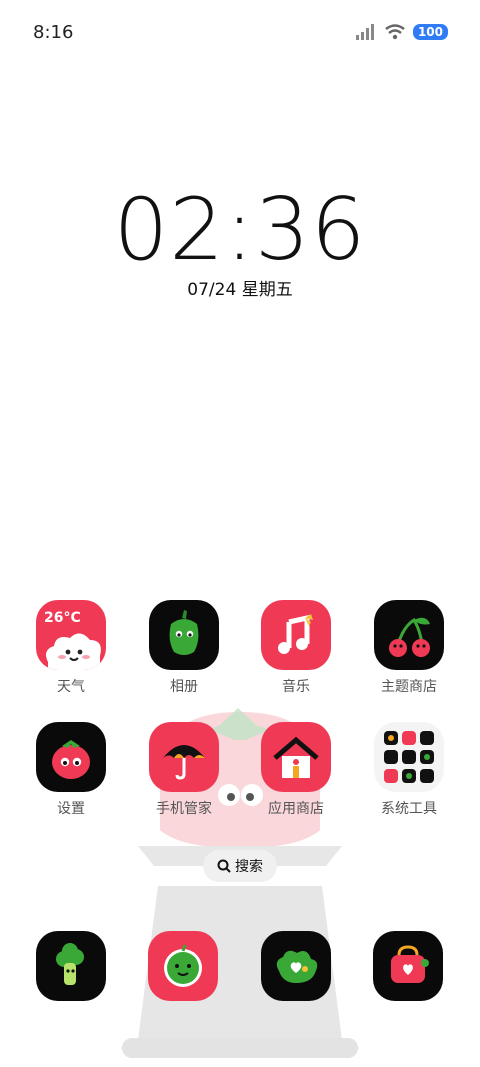 The image size is (480, 1067). I want to click on broccoli-icon, so click(70, 964).